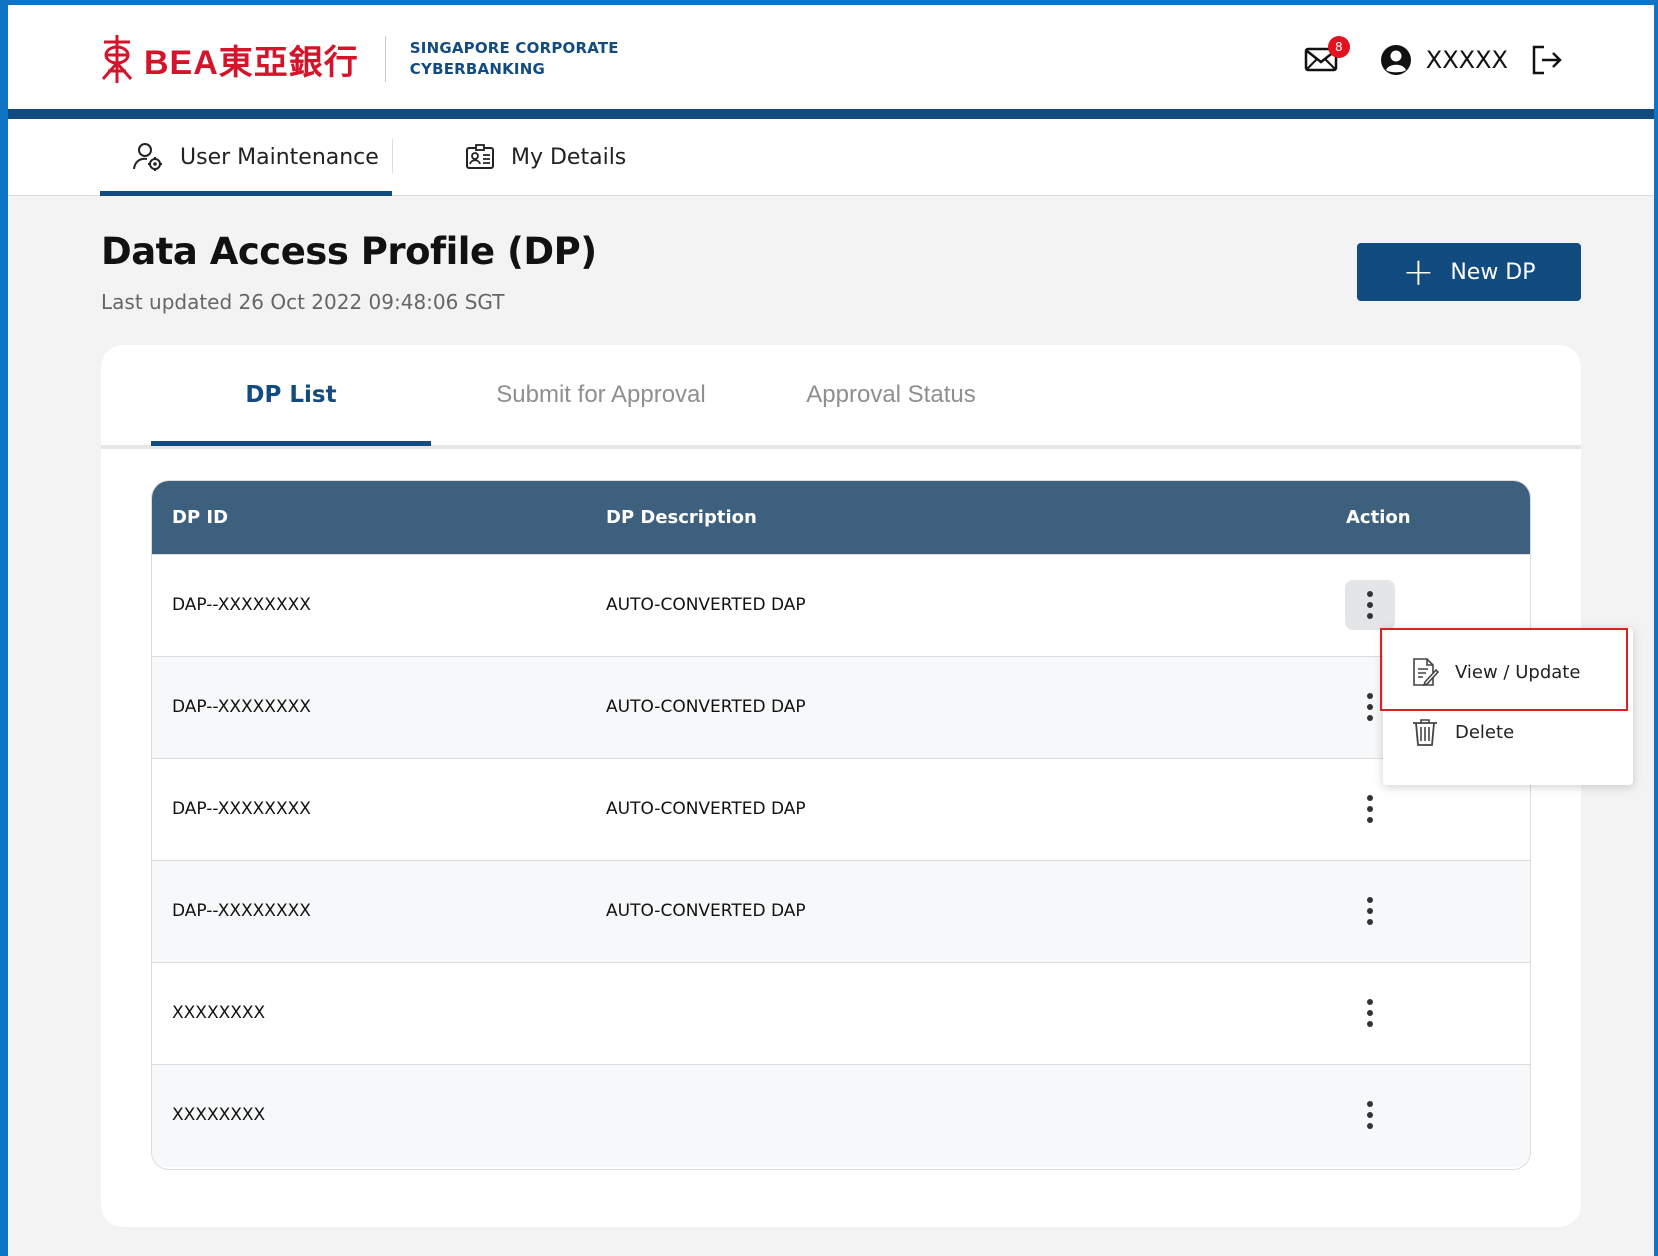 The image size is (1658, 1256). I want to click on nav-item-user-maintenance: User Maintenance, so click(255, 157).